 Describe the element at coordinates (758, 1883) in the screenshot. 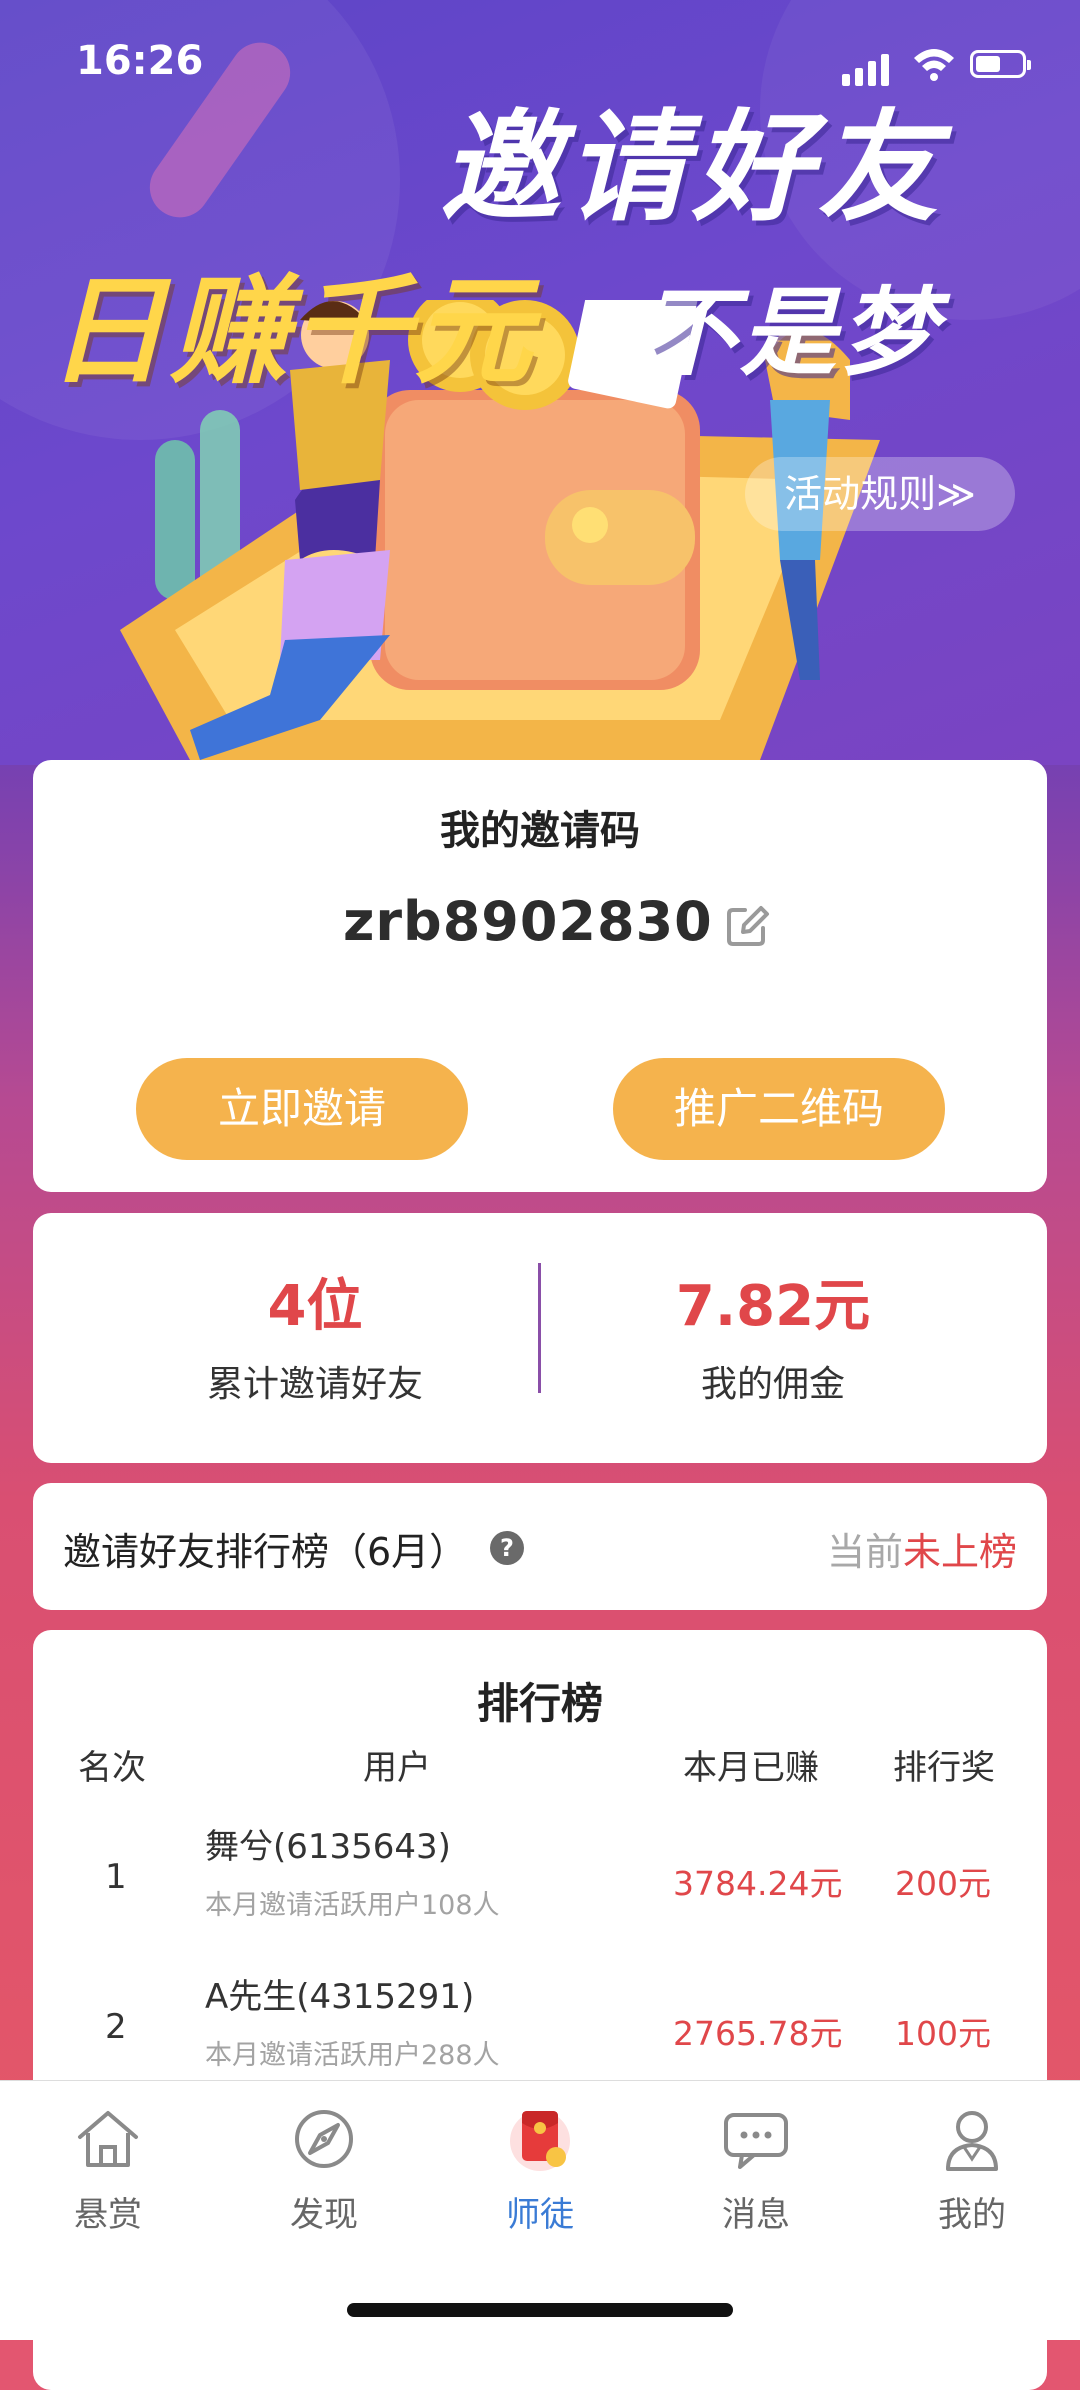

I see `row-earned: 3784.24元` at that location.